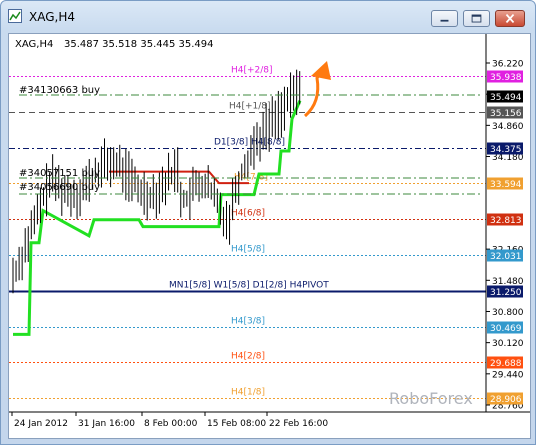 This screenshot has height=445, width=536. I want to click on maximize-button, so click(476, 18).